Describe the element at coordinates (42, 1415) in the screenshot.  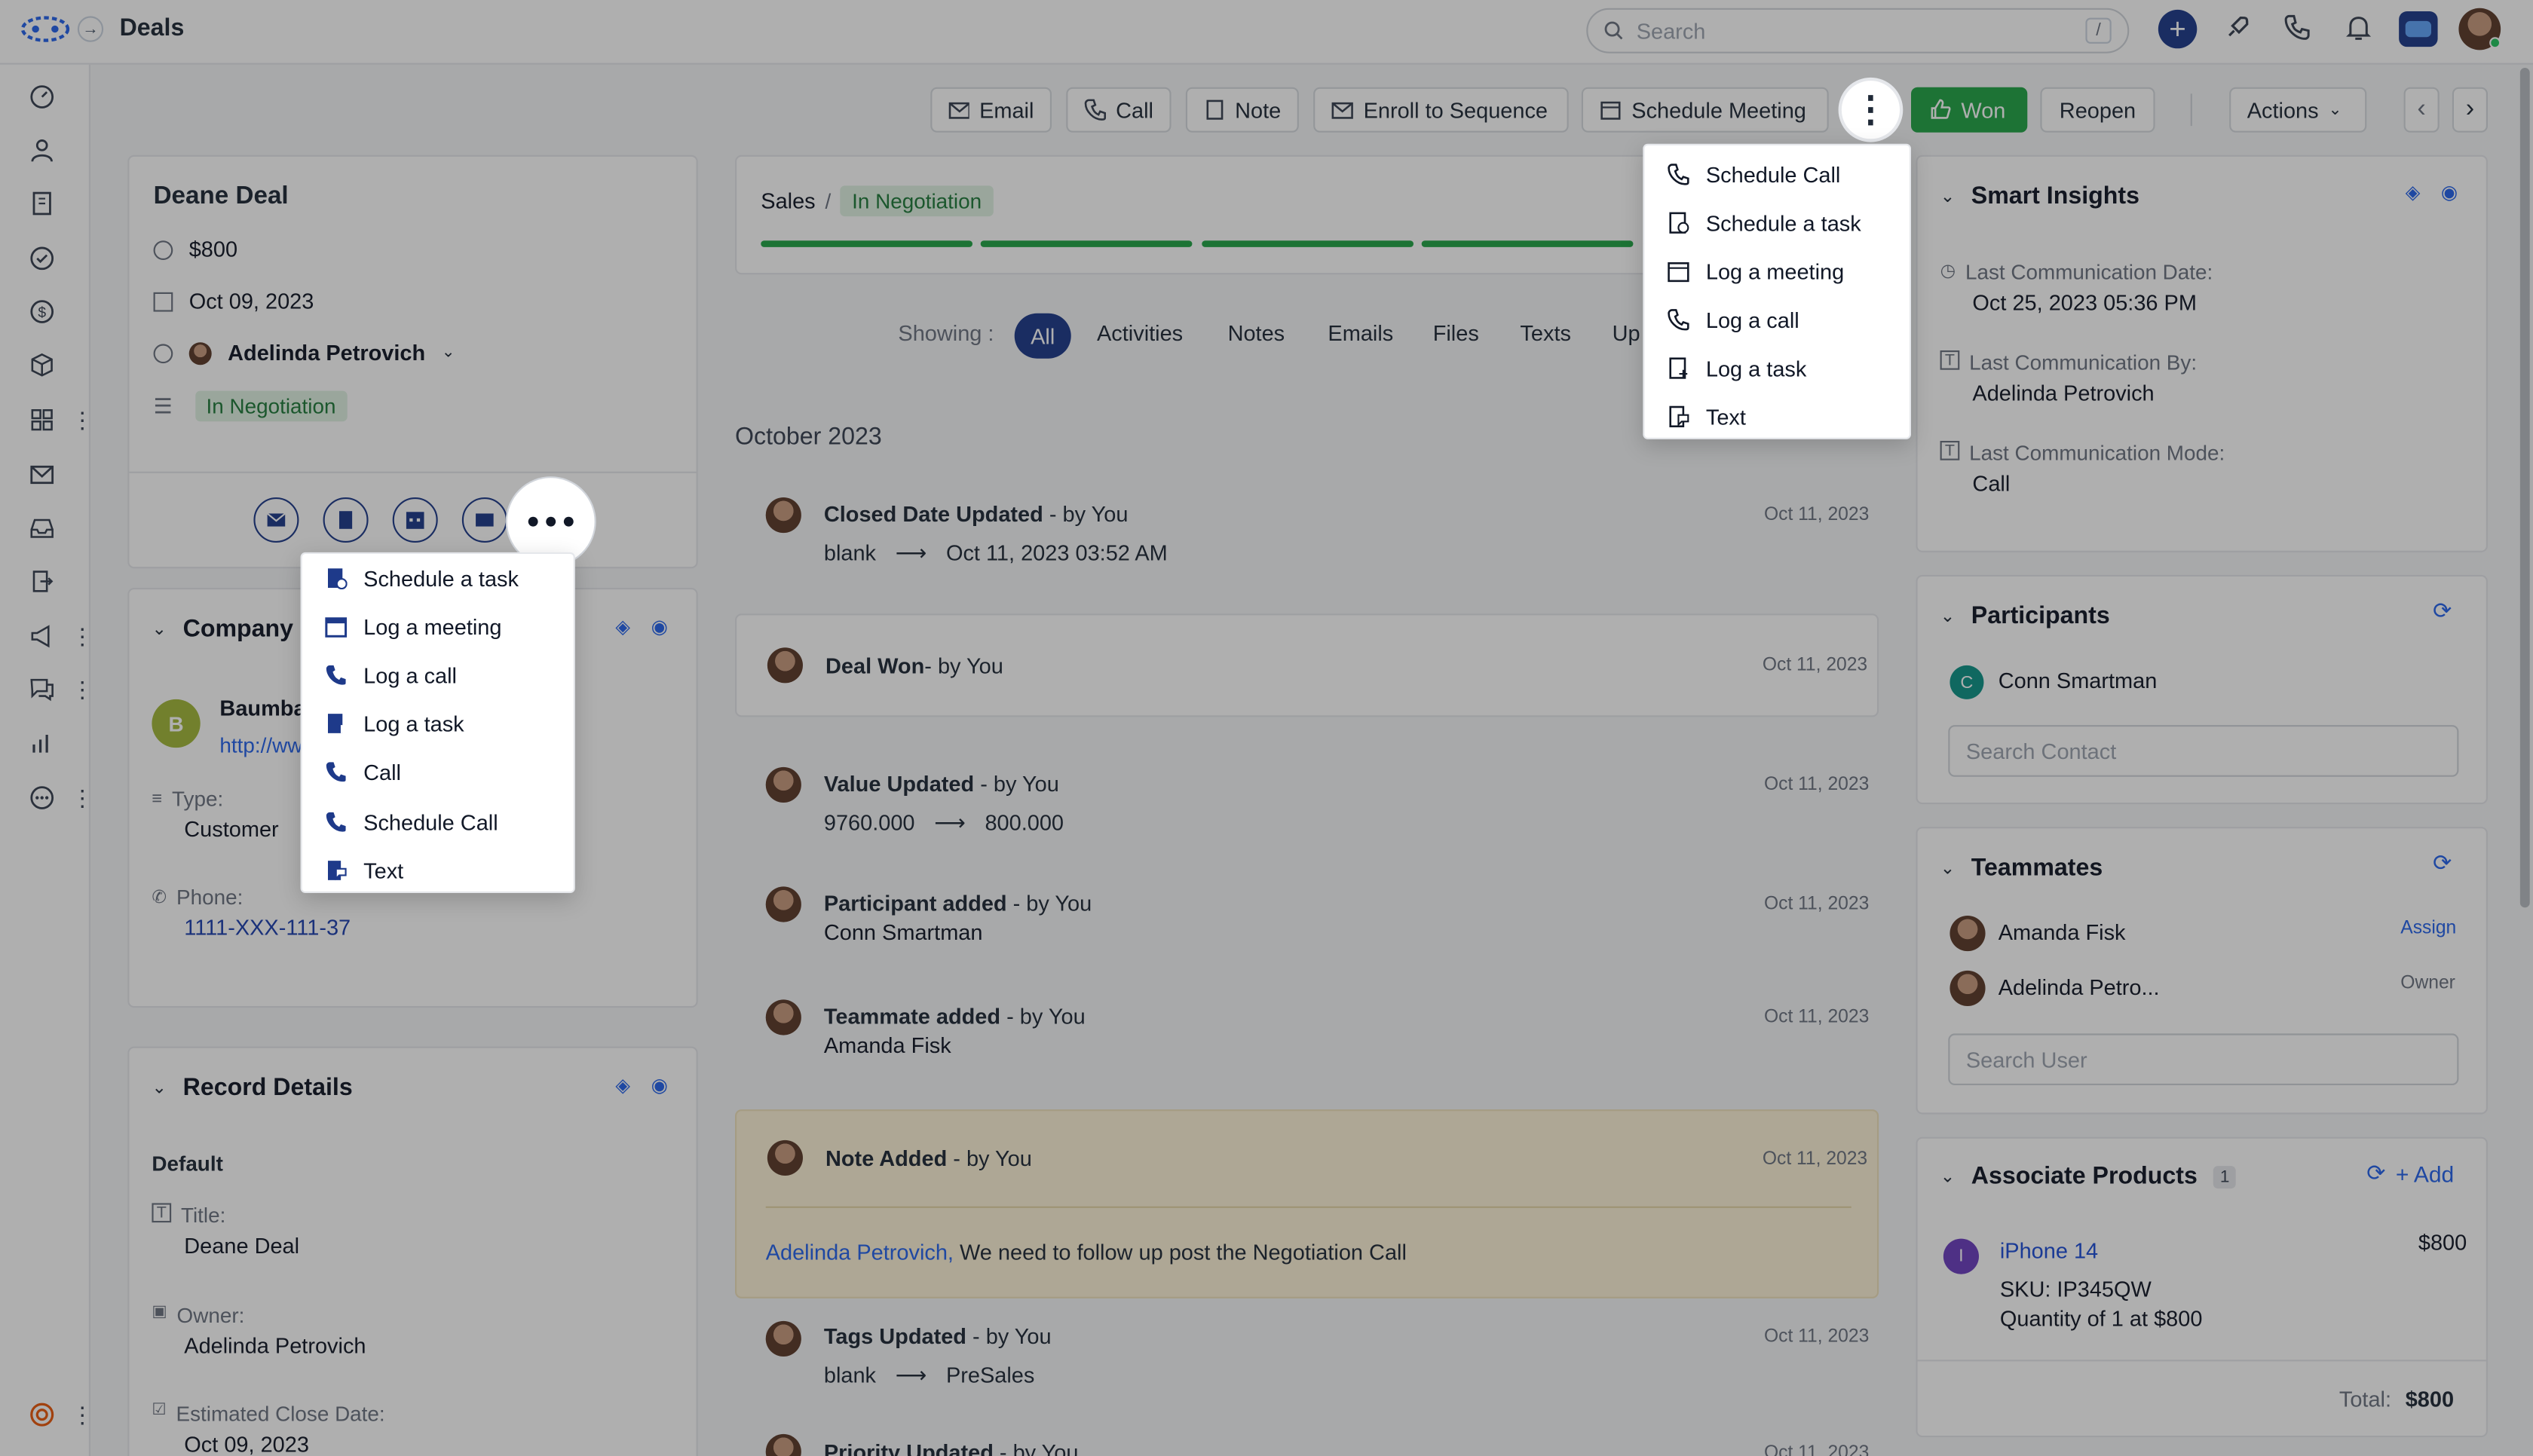
I see `sidebar-help-icon` at that location.